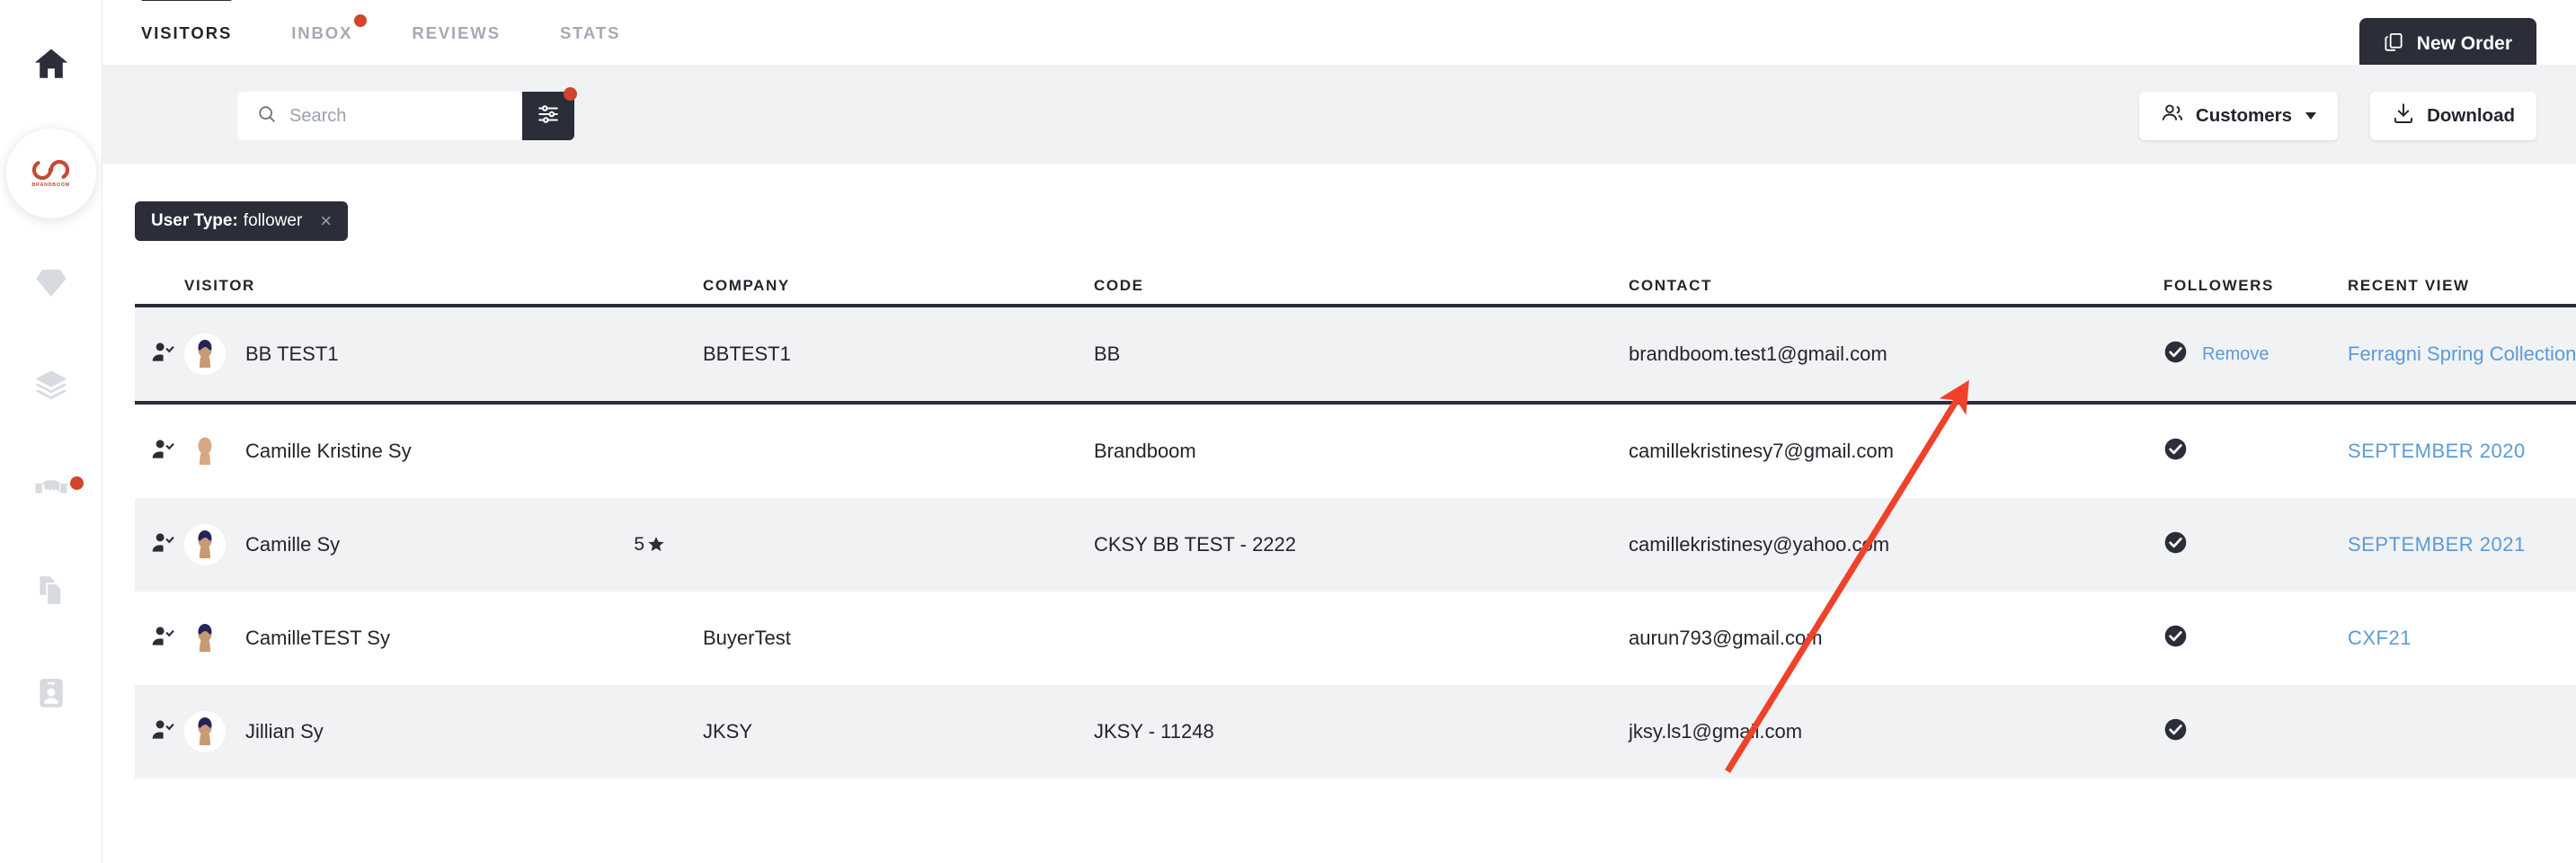  I want to click on filter-settings-button, so click(549, 113).